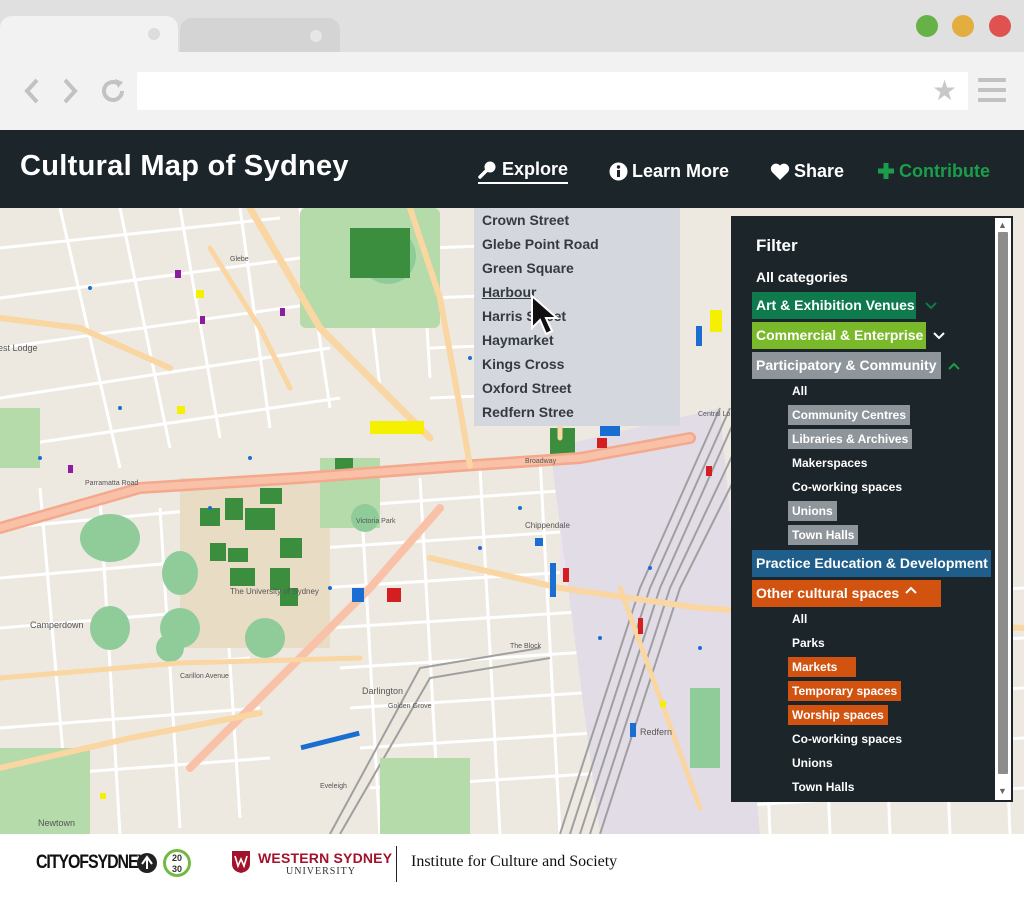  I want to click on nav-explore-label: Explore, so click(535, 168).